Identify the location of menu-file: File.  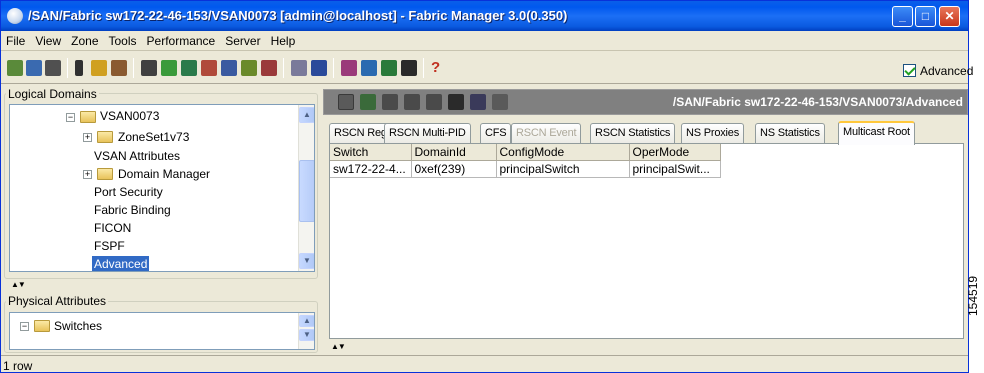
(15, 39).